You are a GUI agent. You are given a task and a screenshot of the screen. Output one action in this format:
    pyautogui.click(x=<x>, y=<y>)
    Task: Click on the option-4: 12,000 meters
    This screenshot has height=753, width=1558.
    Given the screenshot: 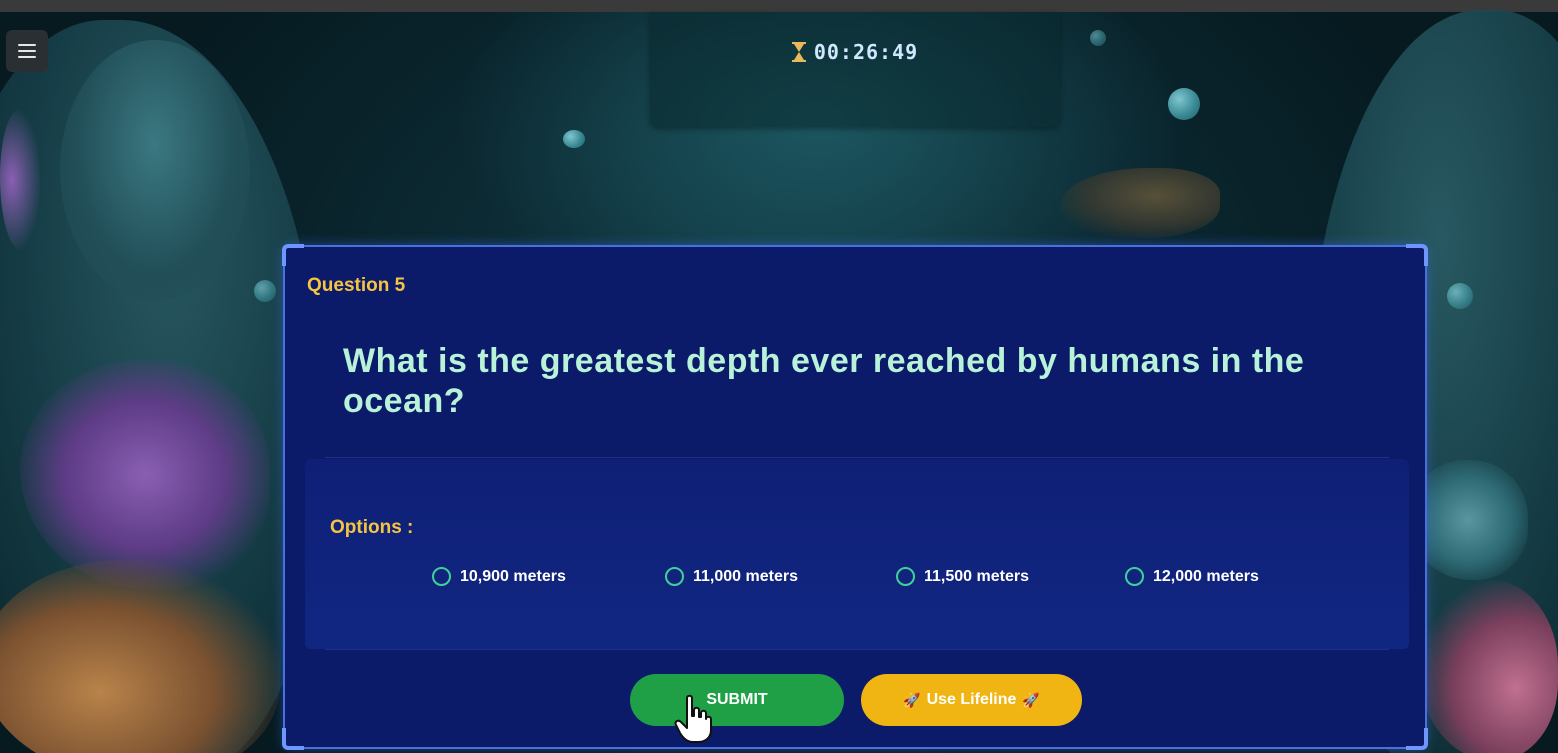 What is the action you would take?
    pyautogui.click(x=1192, y=576)
    